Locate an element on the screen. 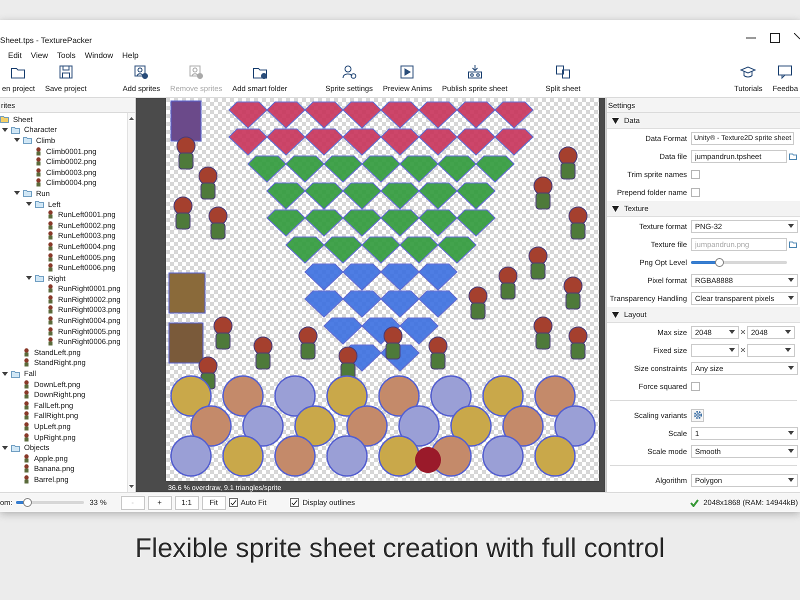  scrollbar is located at coordinates (131, 302).